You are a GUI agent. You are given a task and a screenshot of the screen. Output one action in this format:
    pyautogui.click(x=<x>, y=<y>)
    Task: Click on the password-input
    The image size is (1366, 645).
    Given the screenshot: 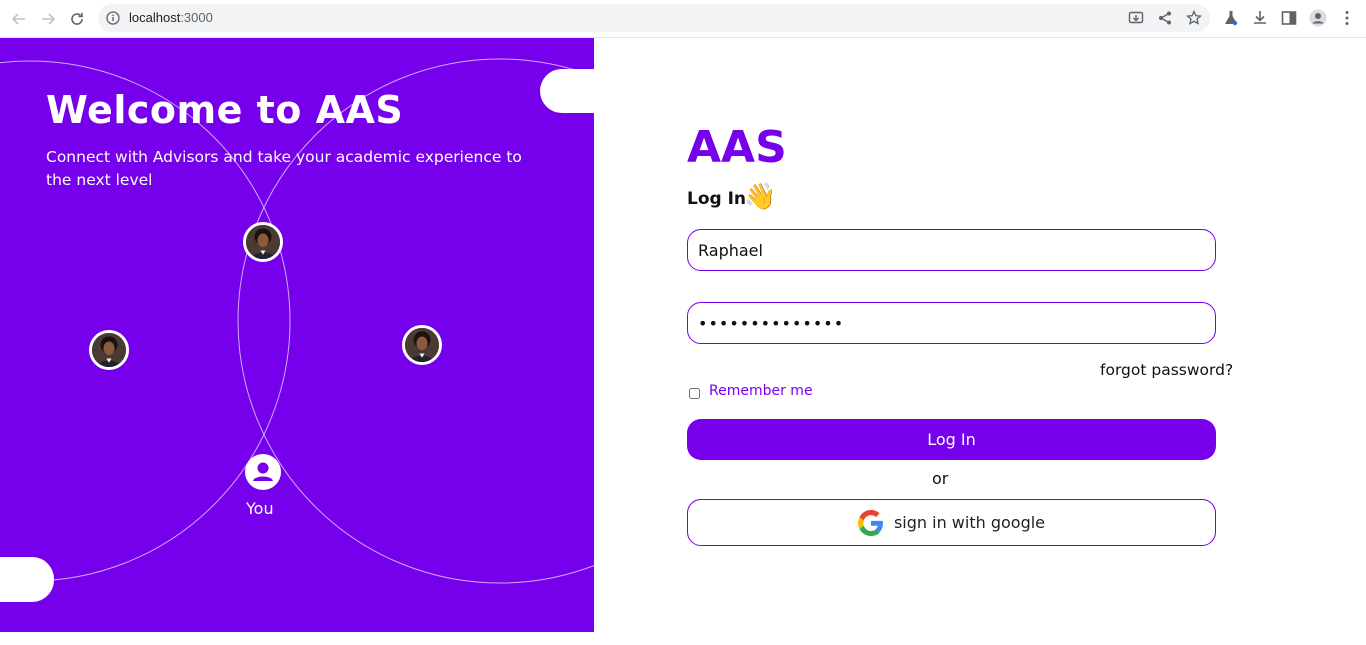 What is the action you would take?
    pyautogui.click(x=951, y=323)
    